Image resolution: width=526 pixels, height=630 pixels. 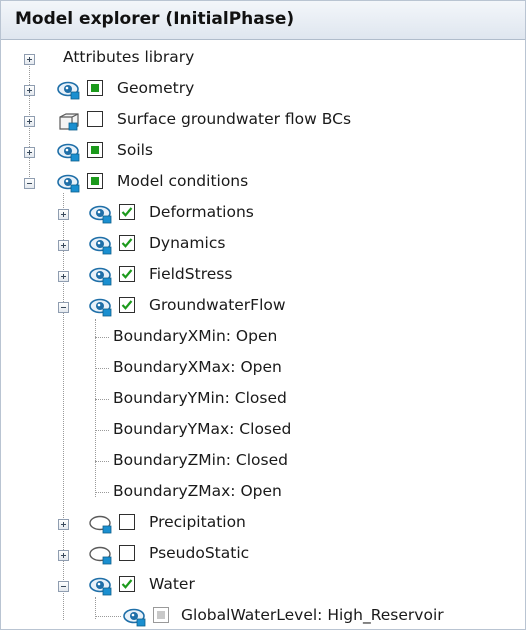 I want to click on tree-node-precipitation: Precipitation, so click(x=263, y=523).